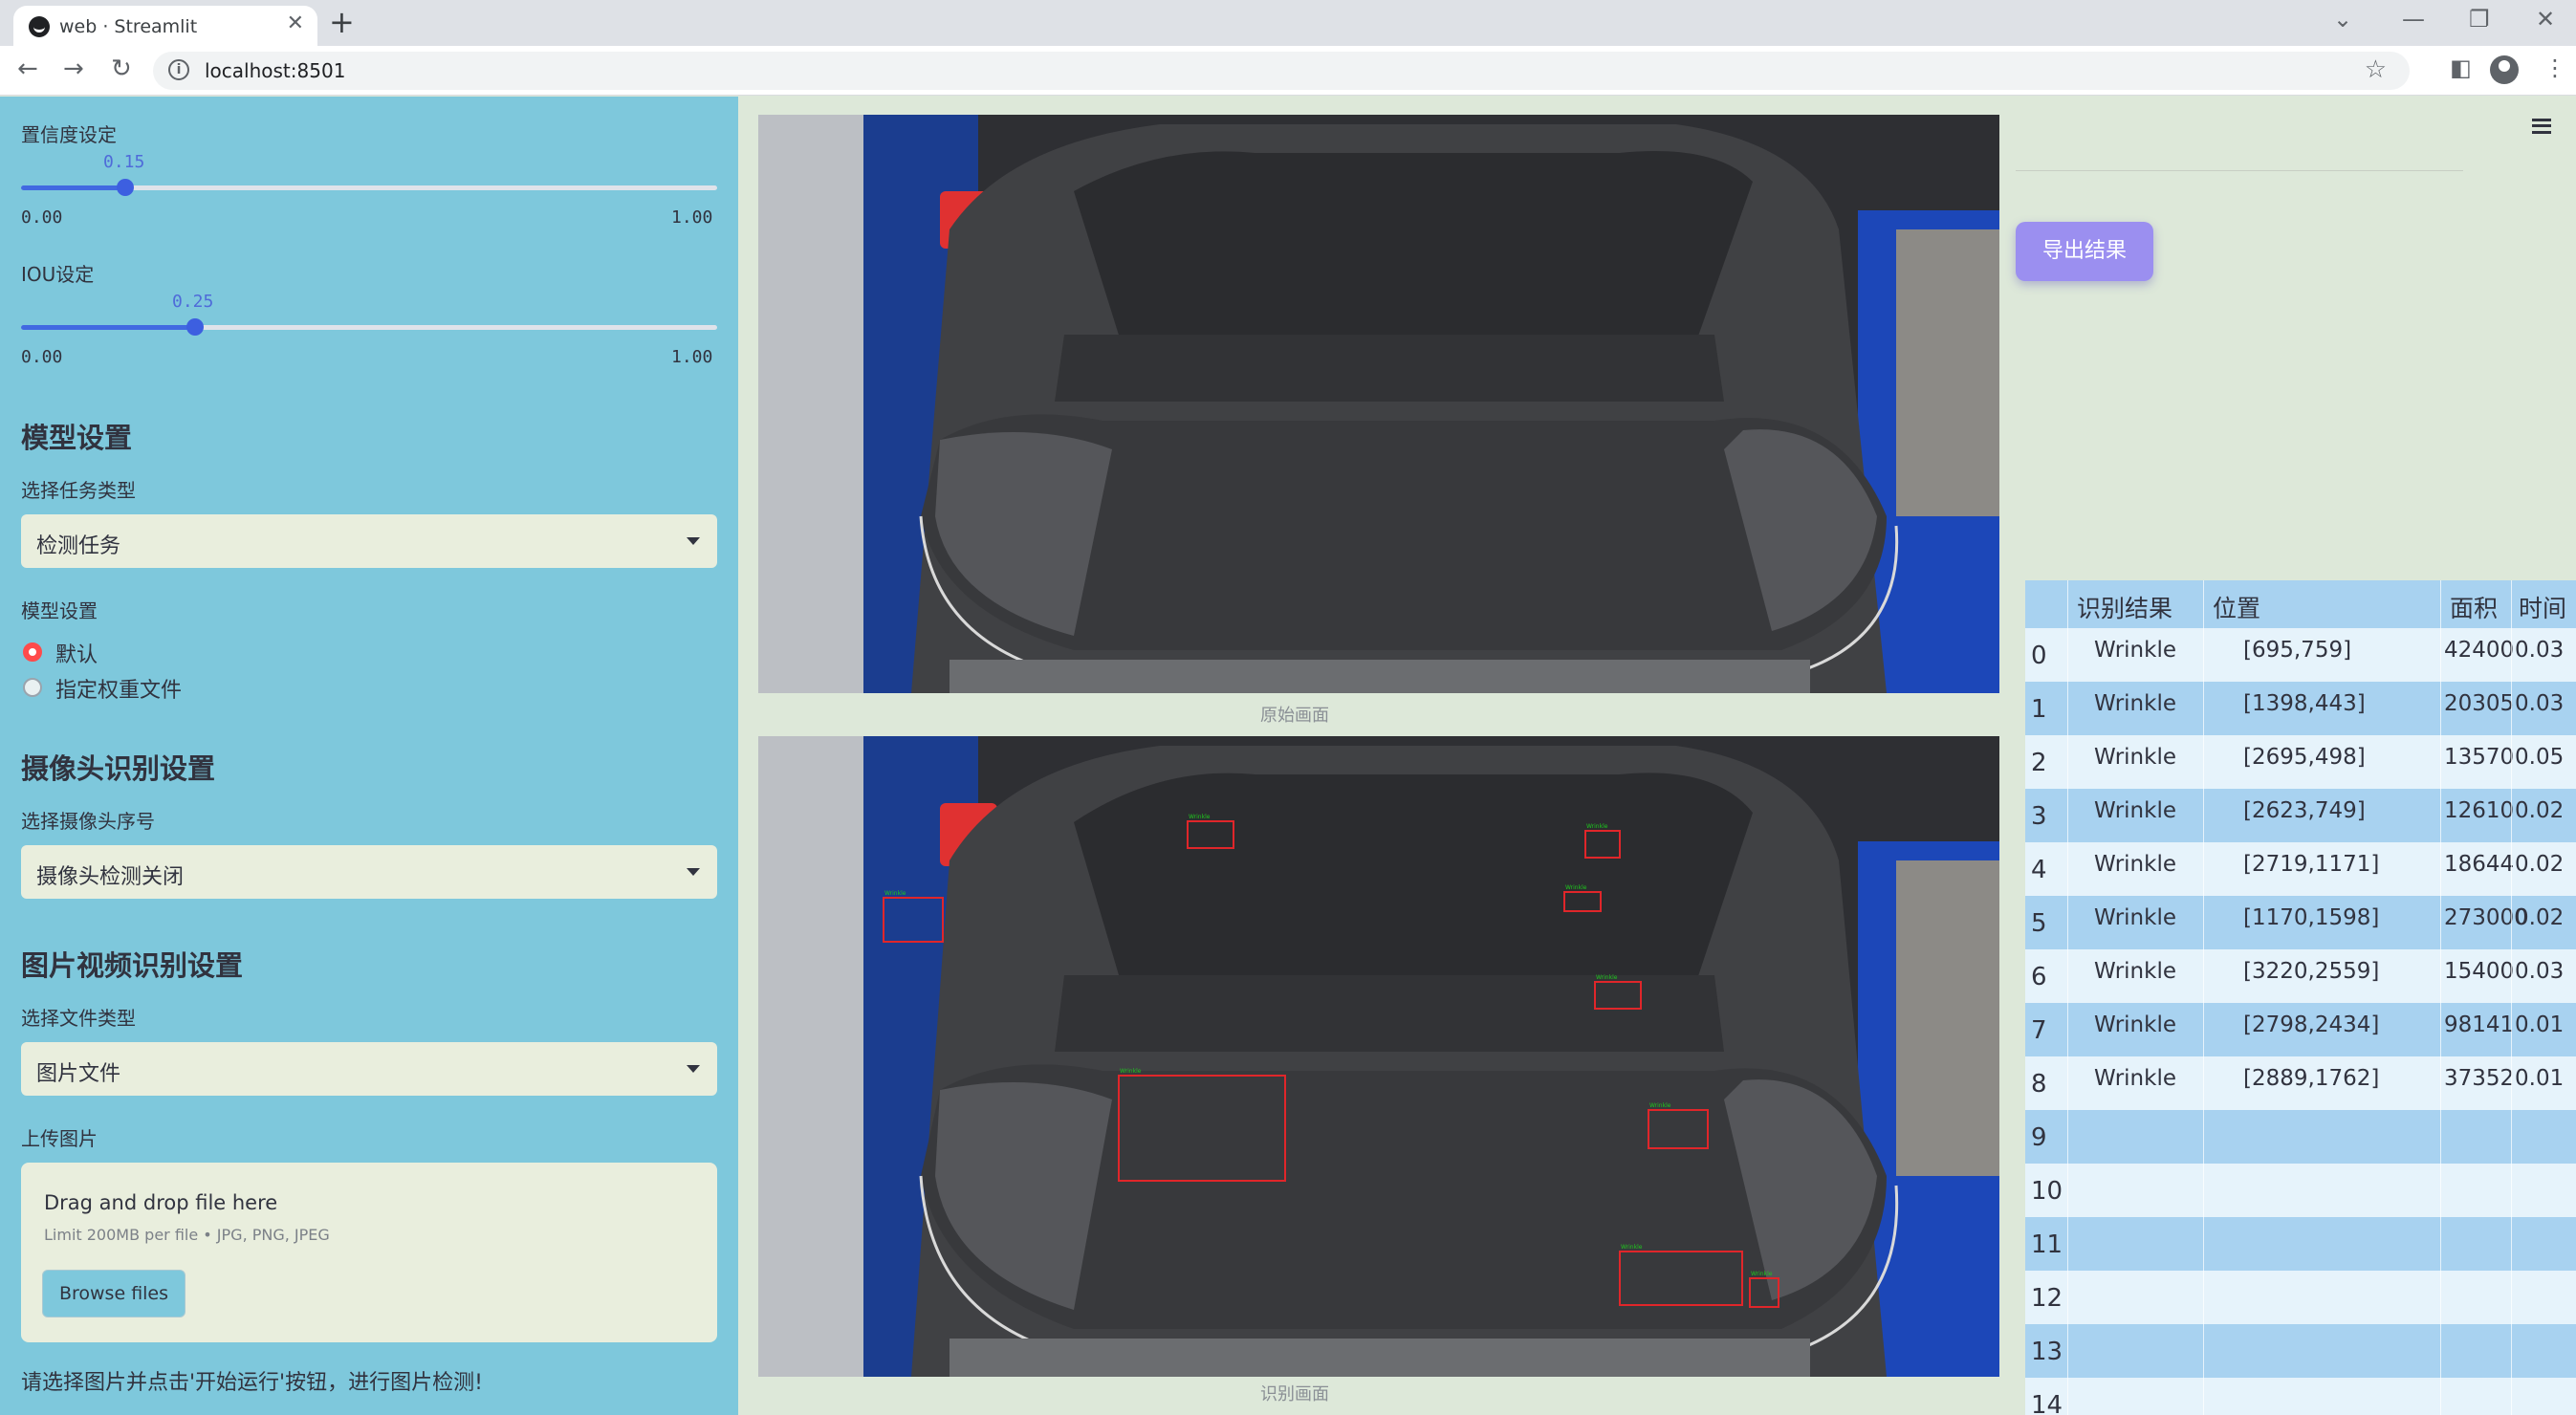 The image size is (2576, 1415). Describe the element at coordinates (2124, 607) in the screenshot. I see `column-header-result: 识别结果` at that location.